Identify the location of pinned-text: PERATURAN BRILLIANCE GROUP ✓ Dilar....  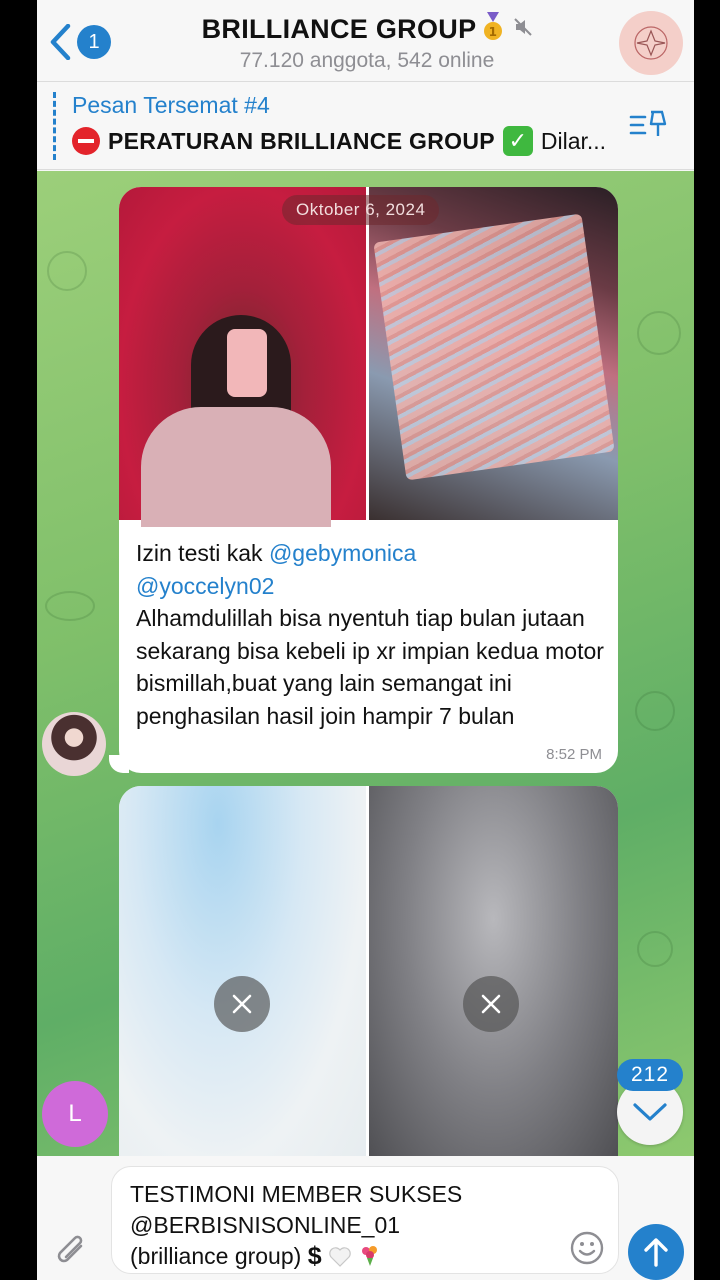
(352, 141).